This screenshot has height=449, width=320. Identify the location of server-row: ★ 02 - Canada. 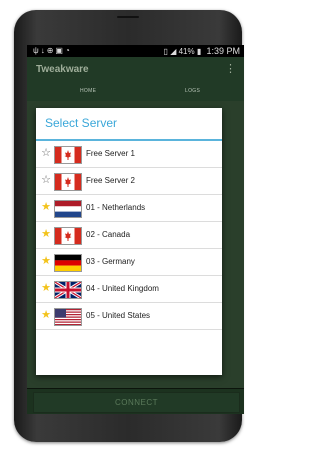
(129, 235).